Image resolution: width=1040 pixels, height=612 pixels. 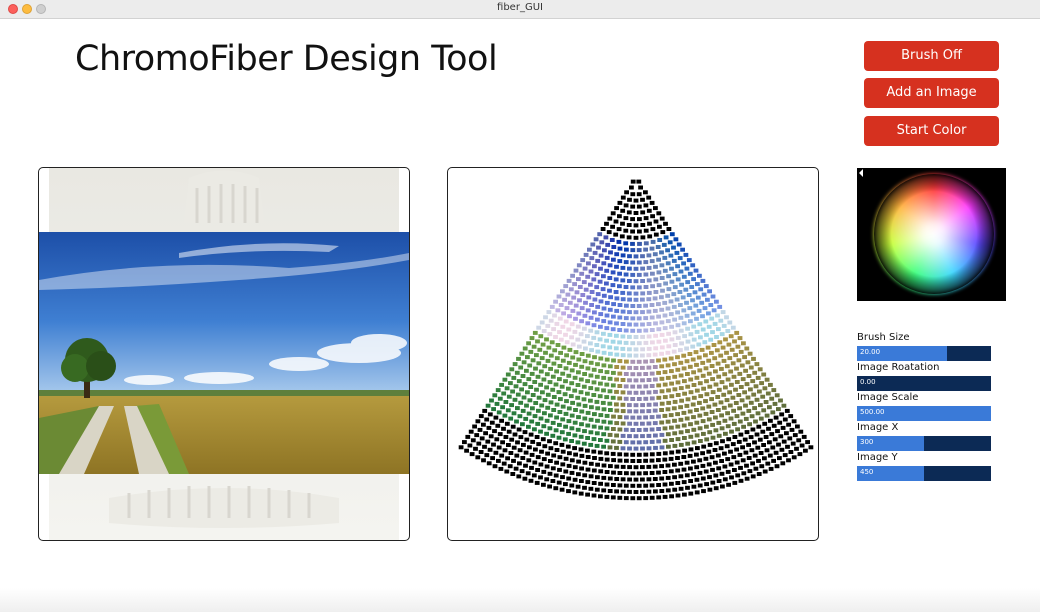 I want to click on start-color-changing-button: Start Color Changing, so click(x=931, y=142).